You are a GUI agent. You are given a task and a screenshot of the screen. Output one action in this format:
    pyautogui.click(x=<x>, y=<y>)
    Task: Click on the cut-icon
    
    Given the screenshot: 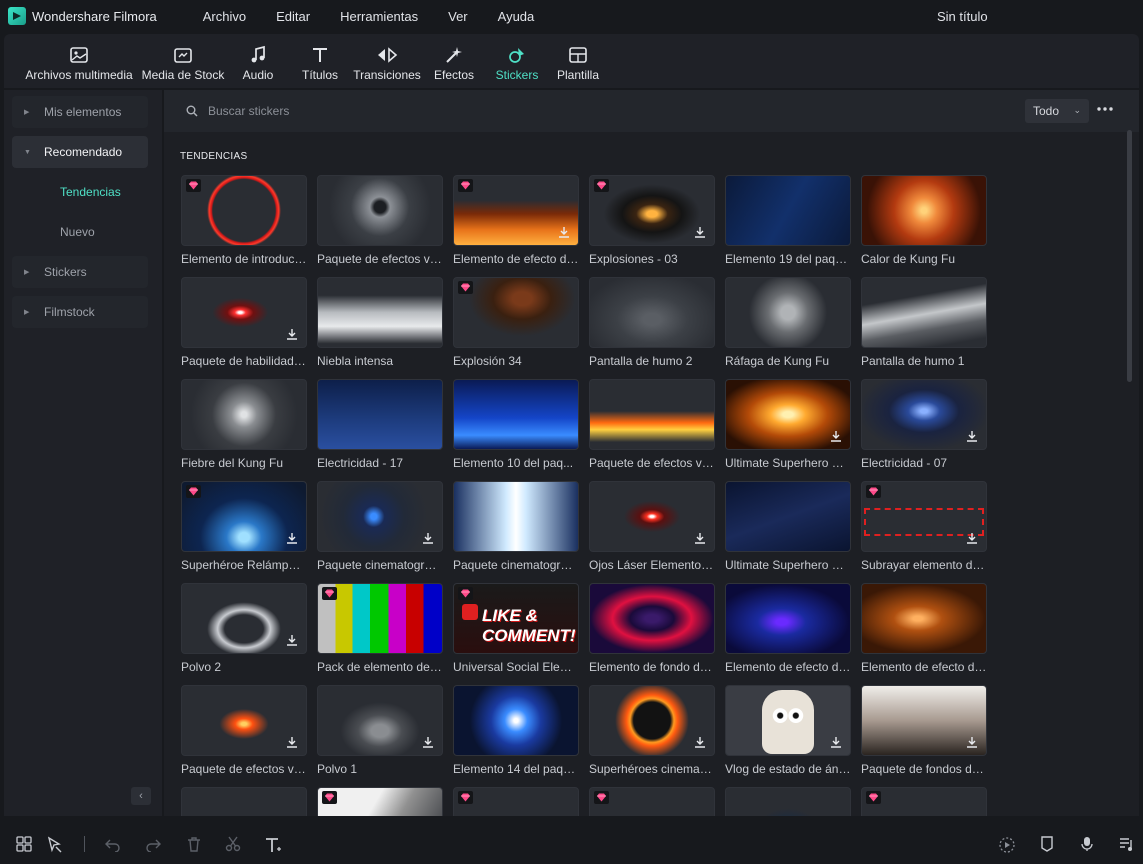 What is the action you would take?
    pyautogui.click(x=233, y=844)
    